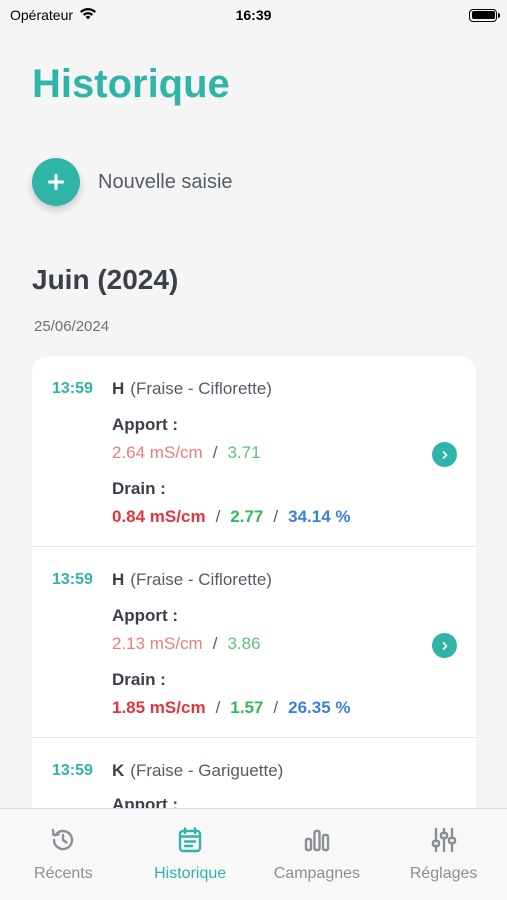  I want to click on clock: 16:39, so click(253, 15).